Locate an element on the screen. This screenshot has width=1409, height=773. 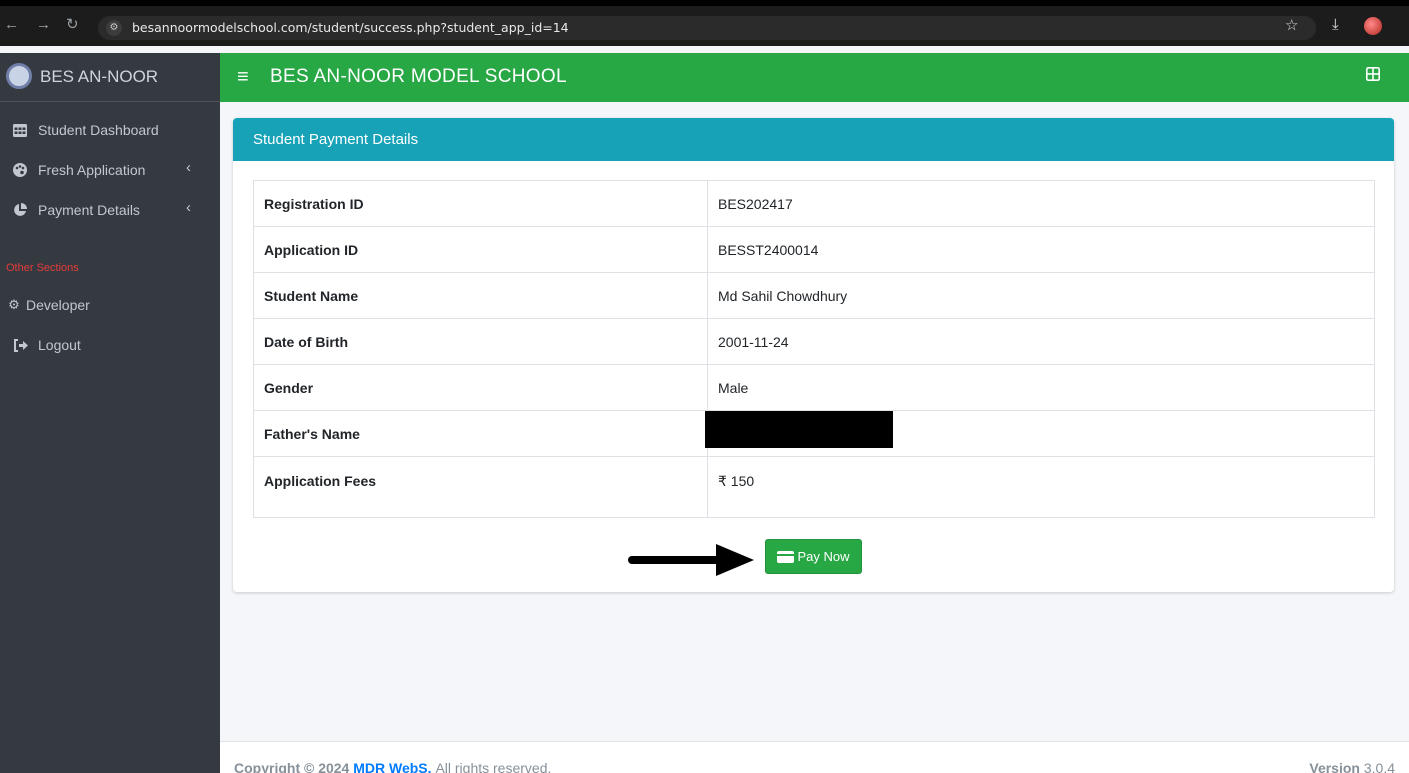
table-row: Student Name Md Sahil Chowdhury is located at coordinates (814, 295).